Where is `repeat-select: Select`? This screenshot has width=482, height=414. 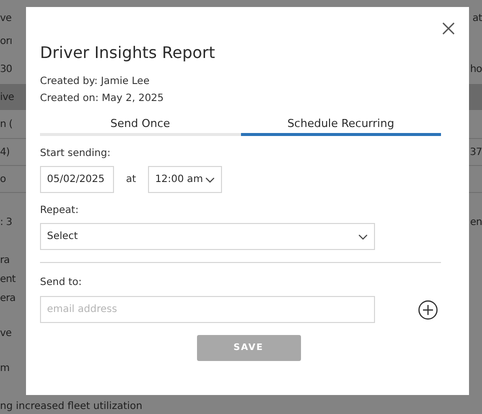
repeat-select: Select is located at coordinates (207, 236).